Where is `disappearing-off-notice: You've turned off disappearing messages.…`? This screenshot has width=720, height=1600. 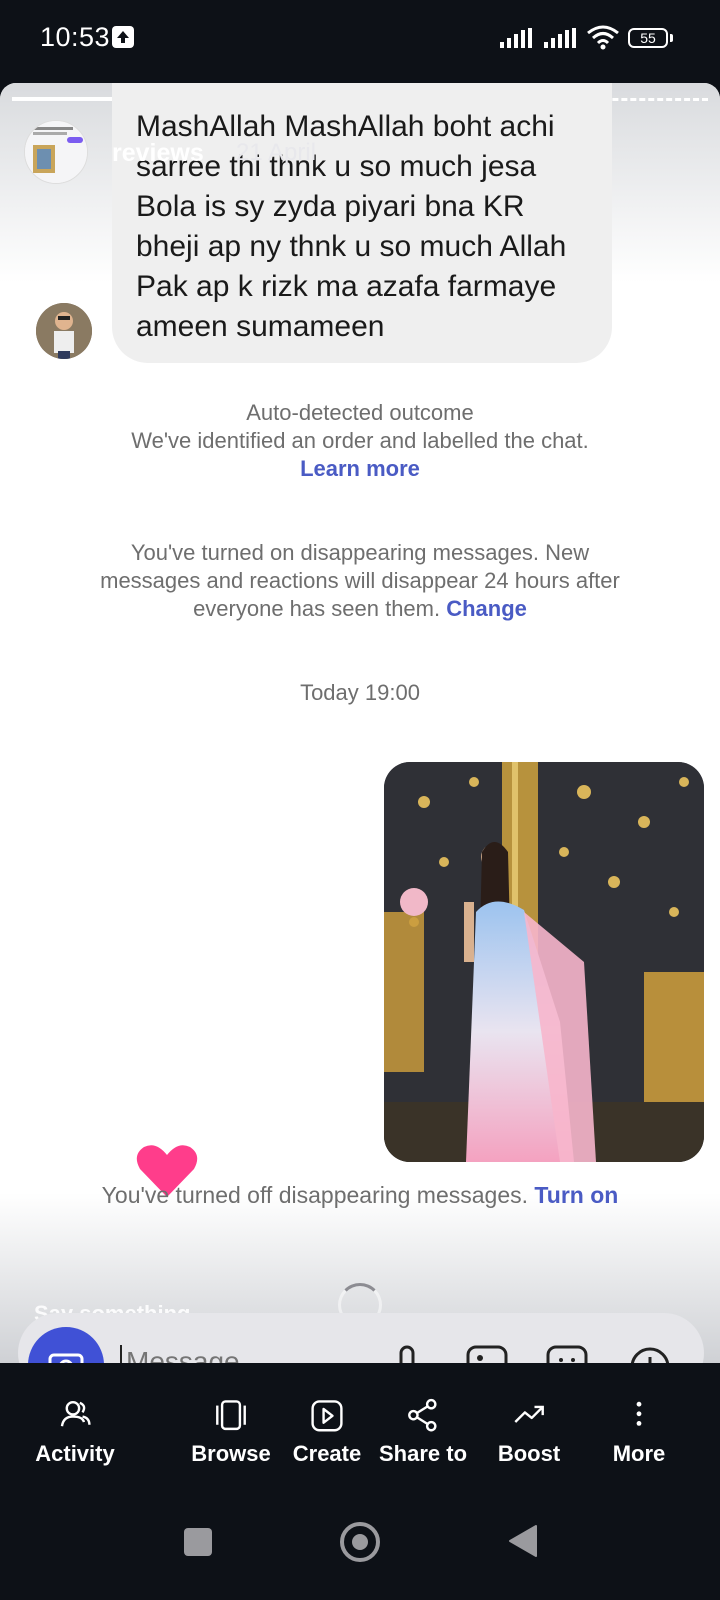 disappearing-off-notice: You've turned off disappearing messages.… is located at coordinates (360, 1195).